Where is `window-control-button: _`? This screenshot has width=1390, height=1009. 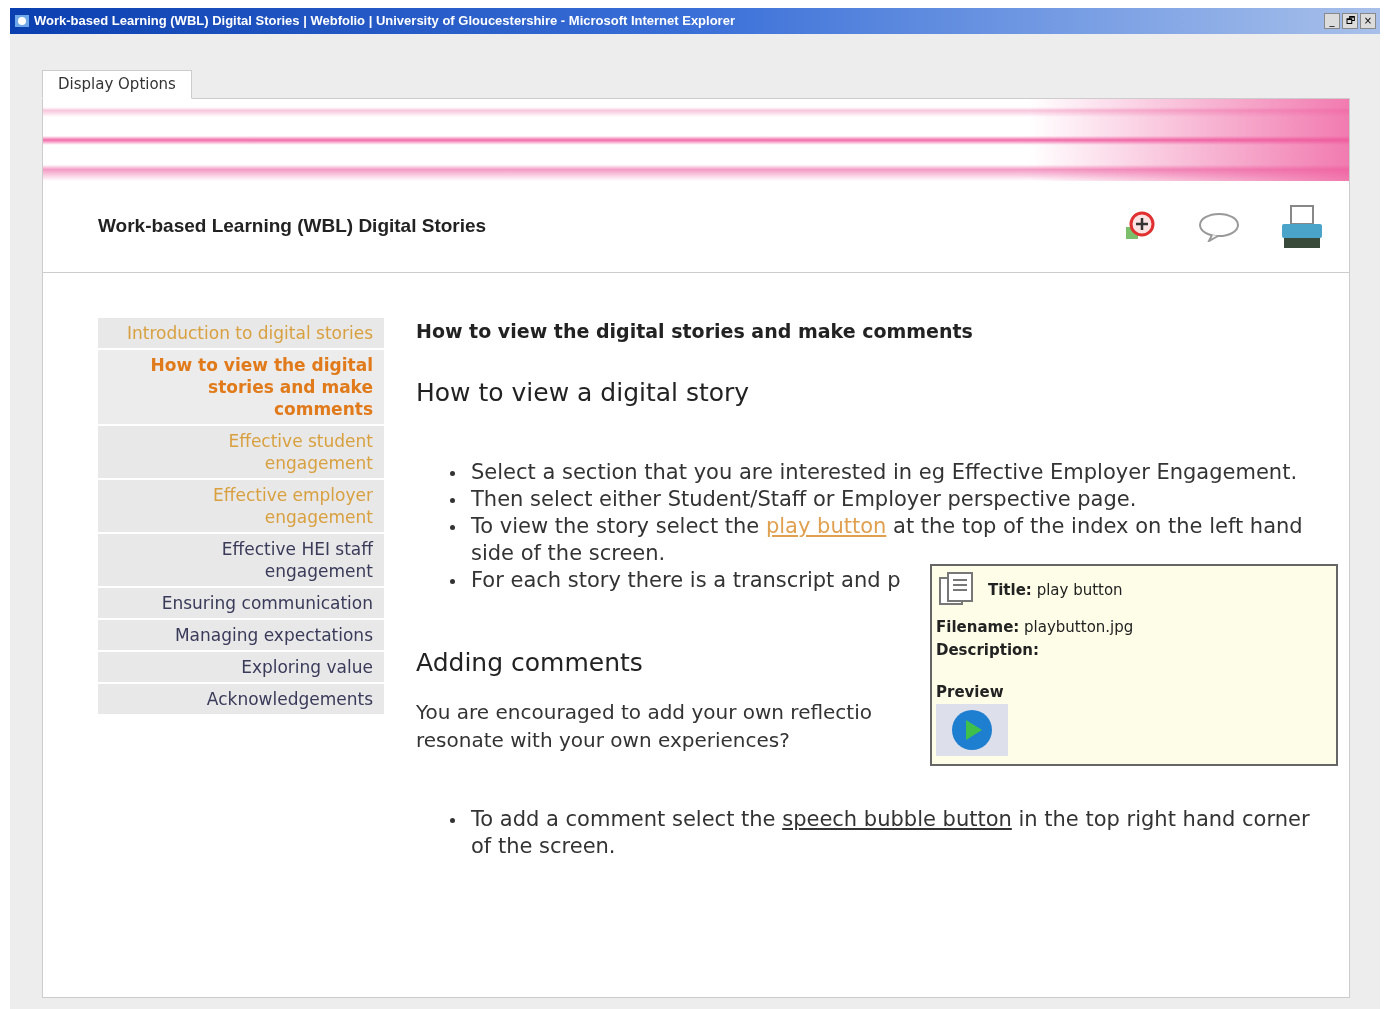 window-control-button: _ is located at coordinates (1332, 21).